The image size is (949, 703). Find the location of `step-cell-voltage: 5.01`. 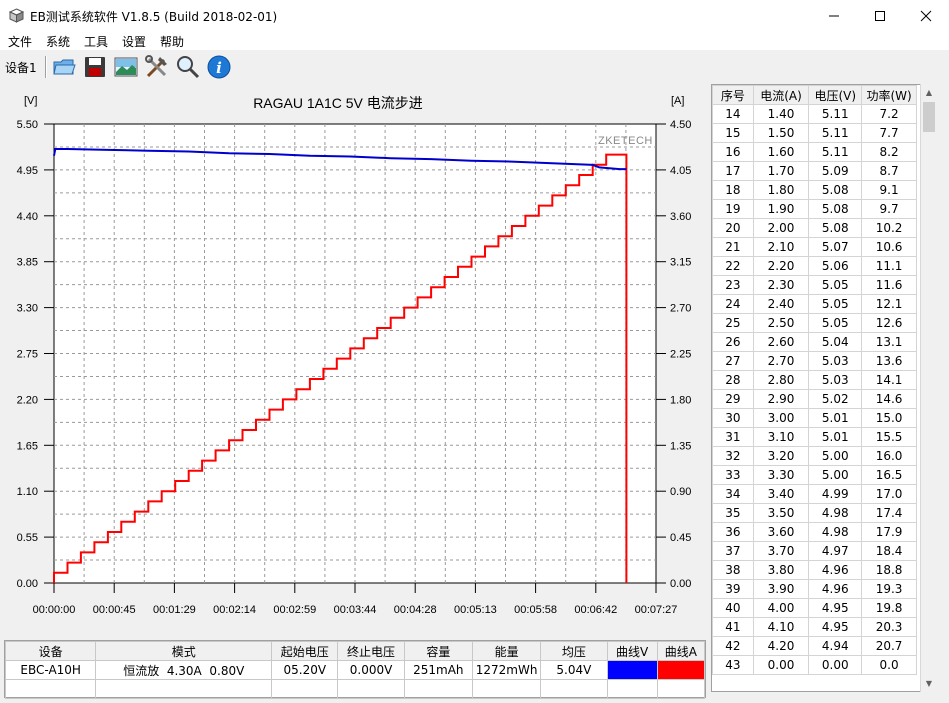

step-cell-voltage: 5.01 is located at coordinates (835, 418).